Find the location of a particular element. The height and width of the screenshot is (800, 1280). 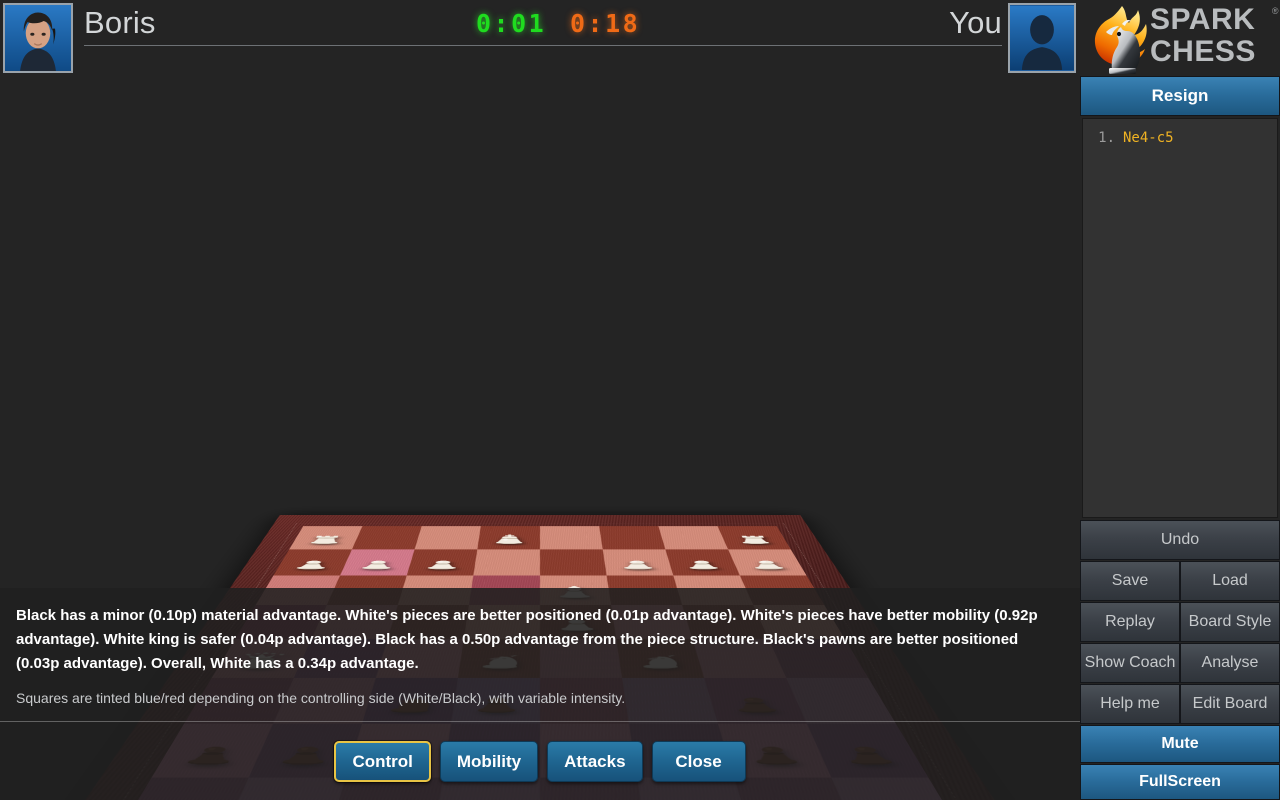

sparkchess-logo: SPARK CHESS ® is located at coordinates (1180, 38).